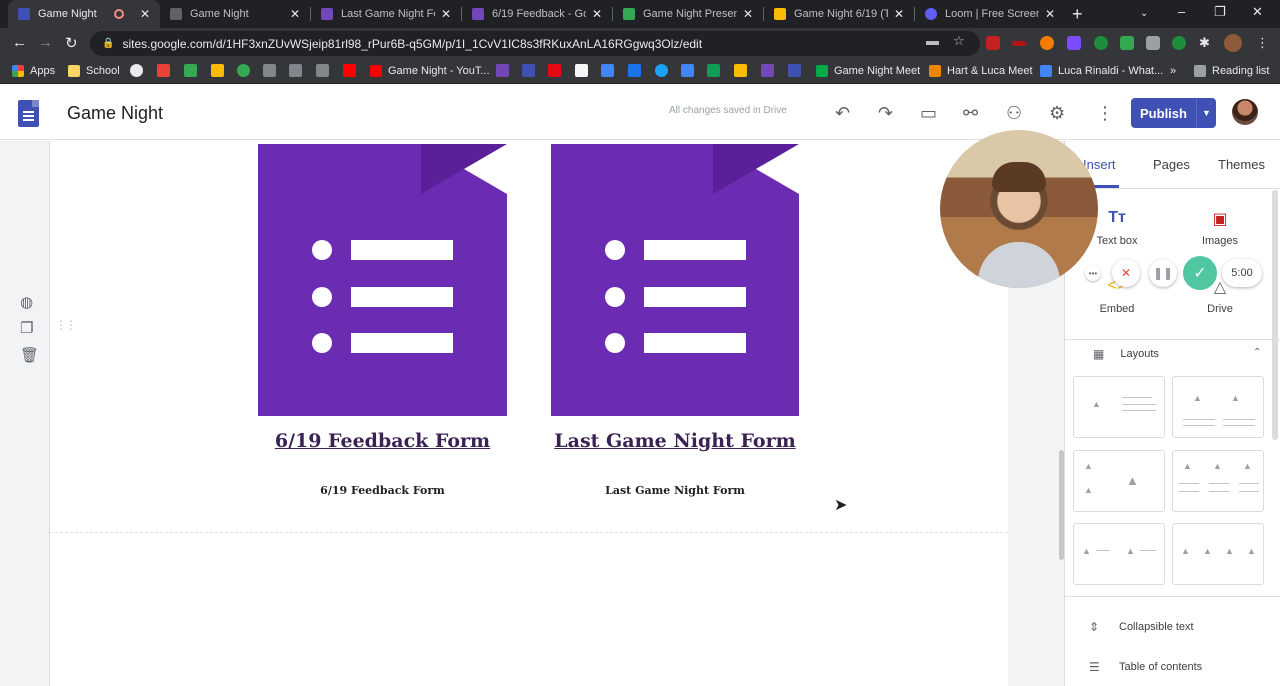  I want to click on copy-link-icon: ⚯, so click(970, 113).